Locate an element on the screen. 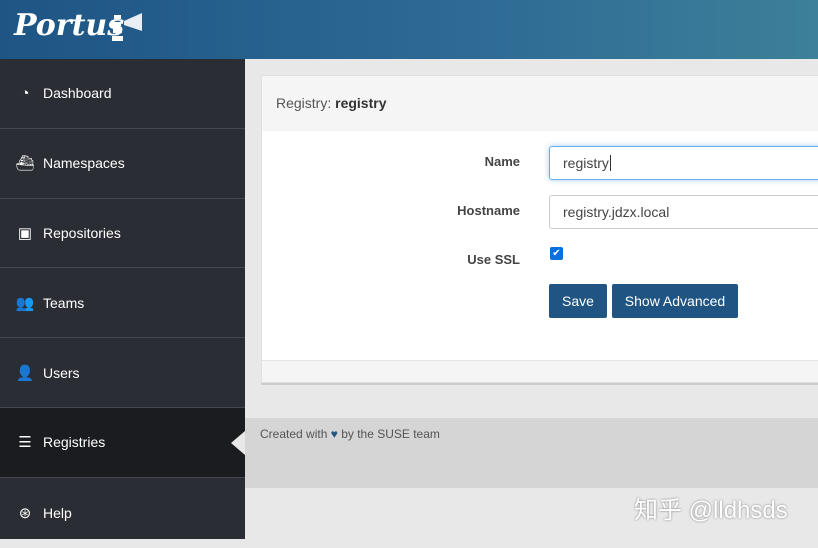 This screenshot has height=548, width=818. life-ring-icon: ⊛ is located at coordinates (25, 513).